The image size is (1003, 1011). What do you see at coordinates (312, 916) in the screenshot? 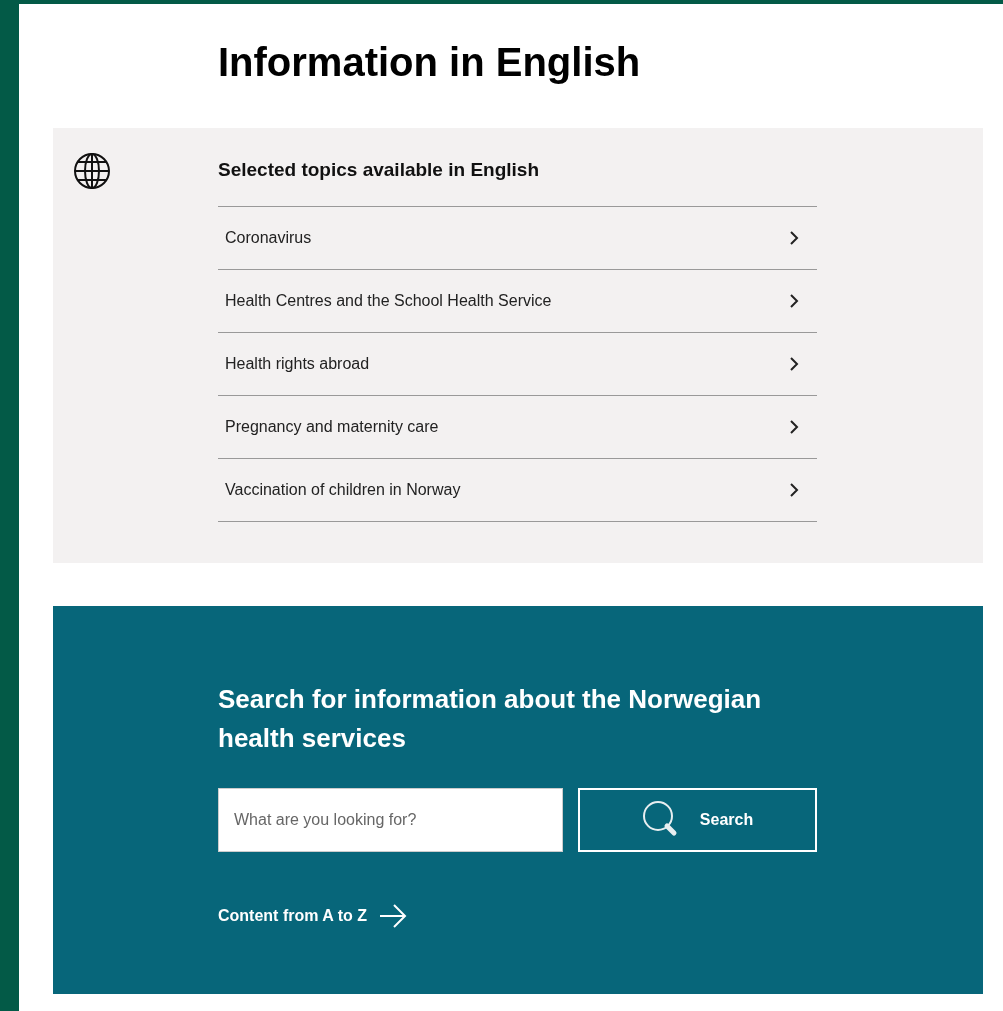
I see `a-to-z-link: Content from A to Z` at bounding box center [312, 916].